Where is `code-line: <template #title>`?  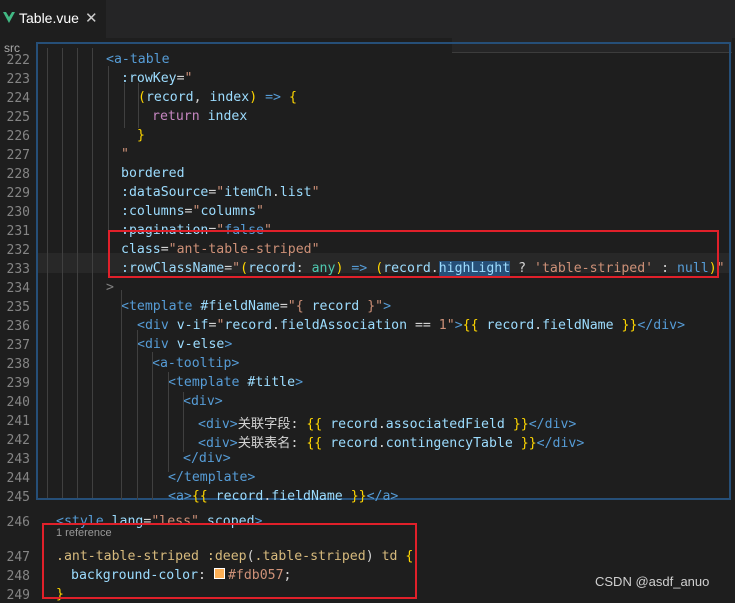 code-line: <template #title> is located at coordinates (235, 382).